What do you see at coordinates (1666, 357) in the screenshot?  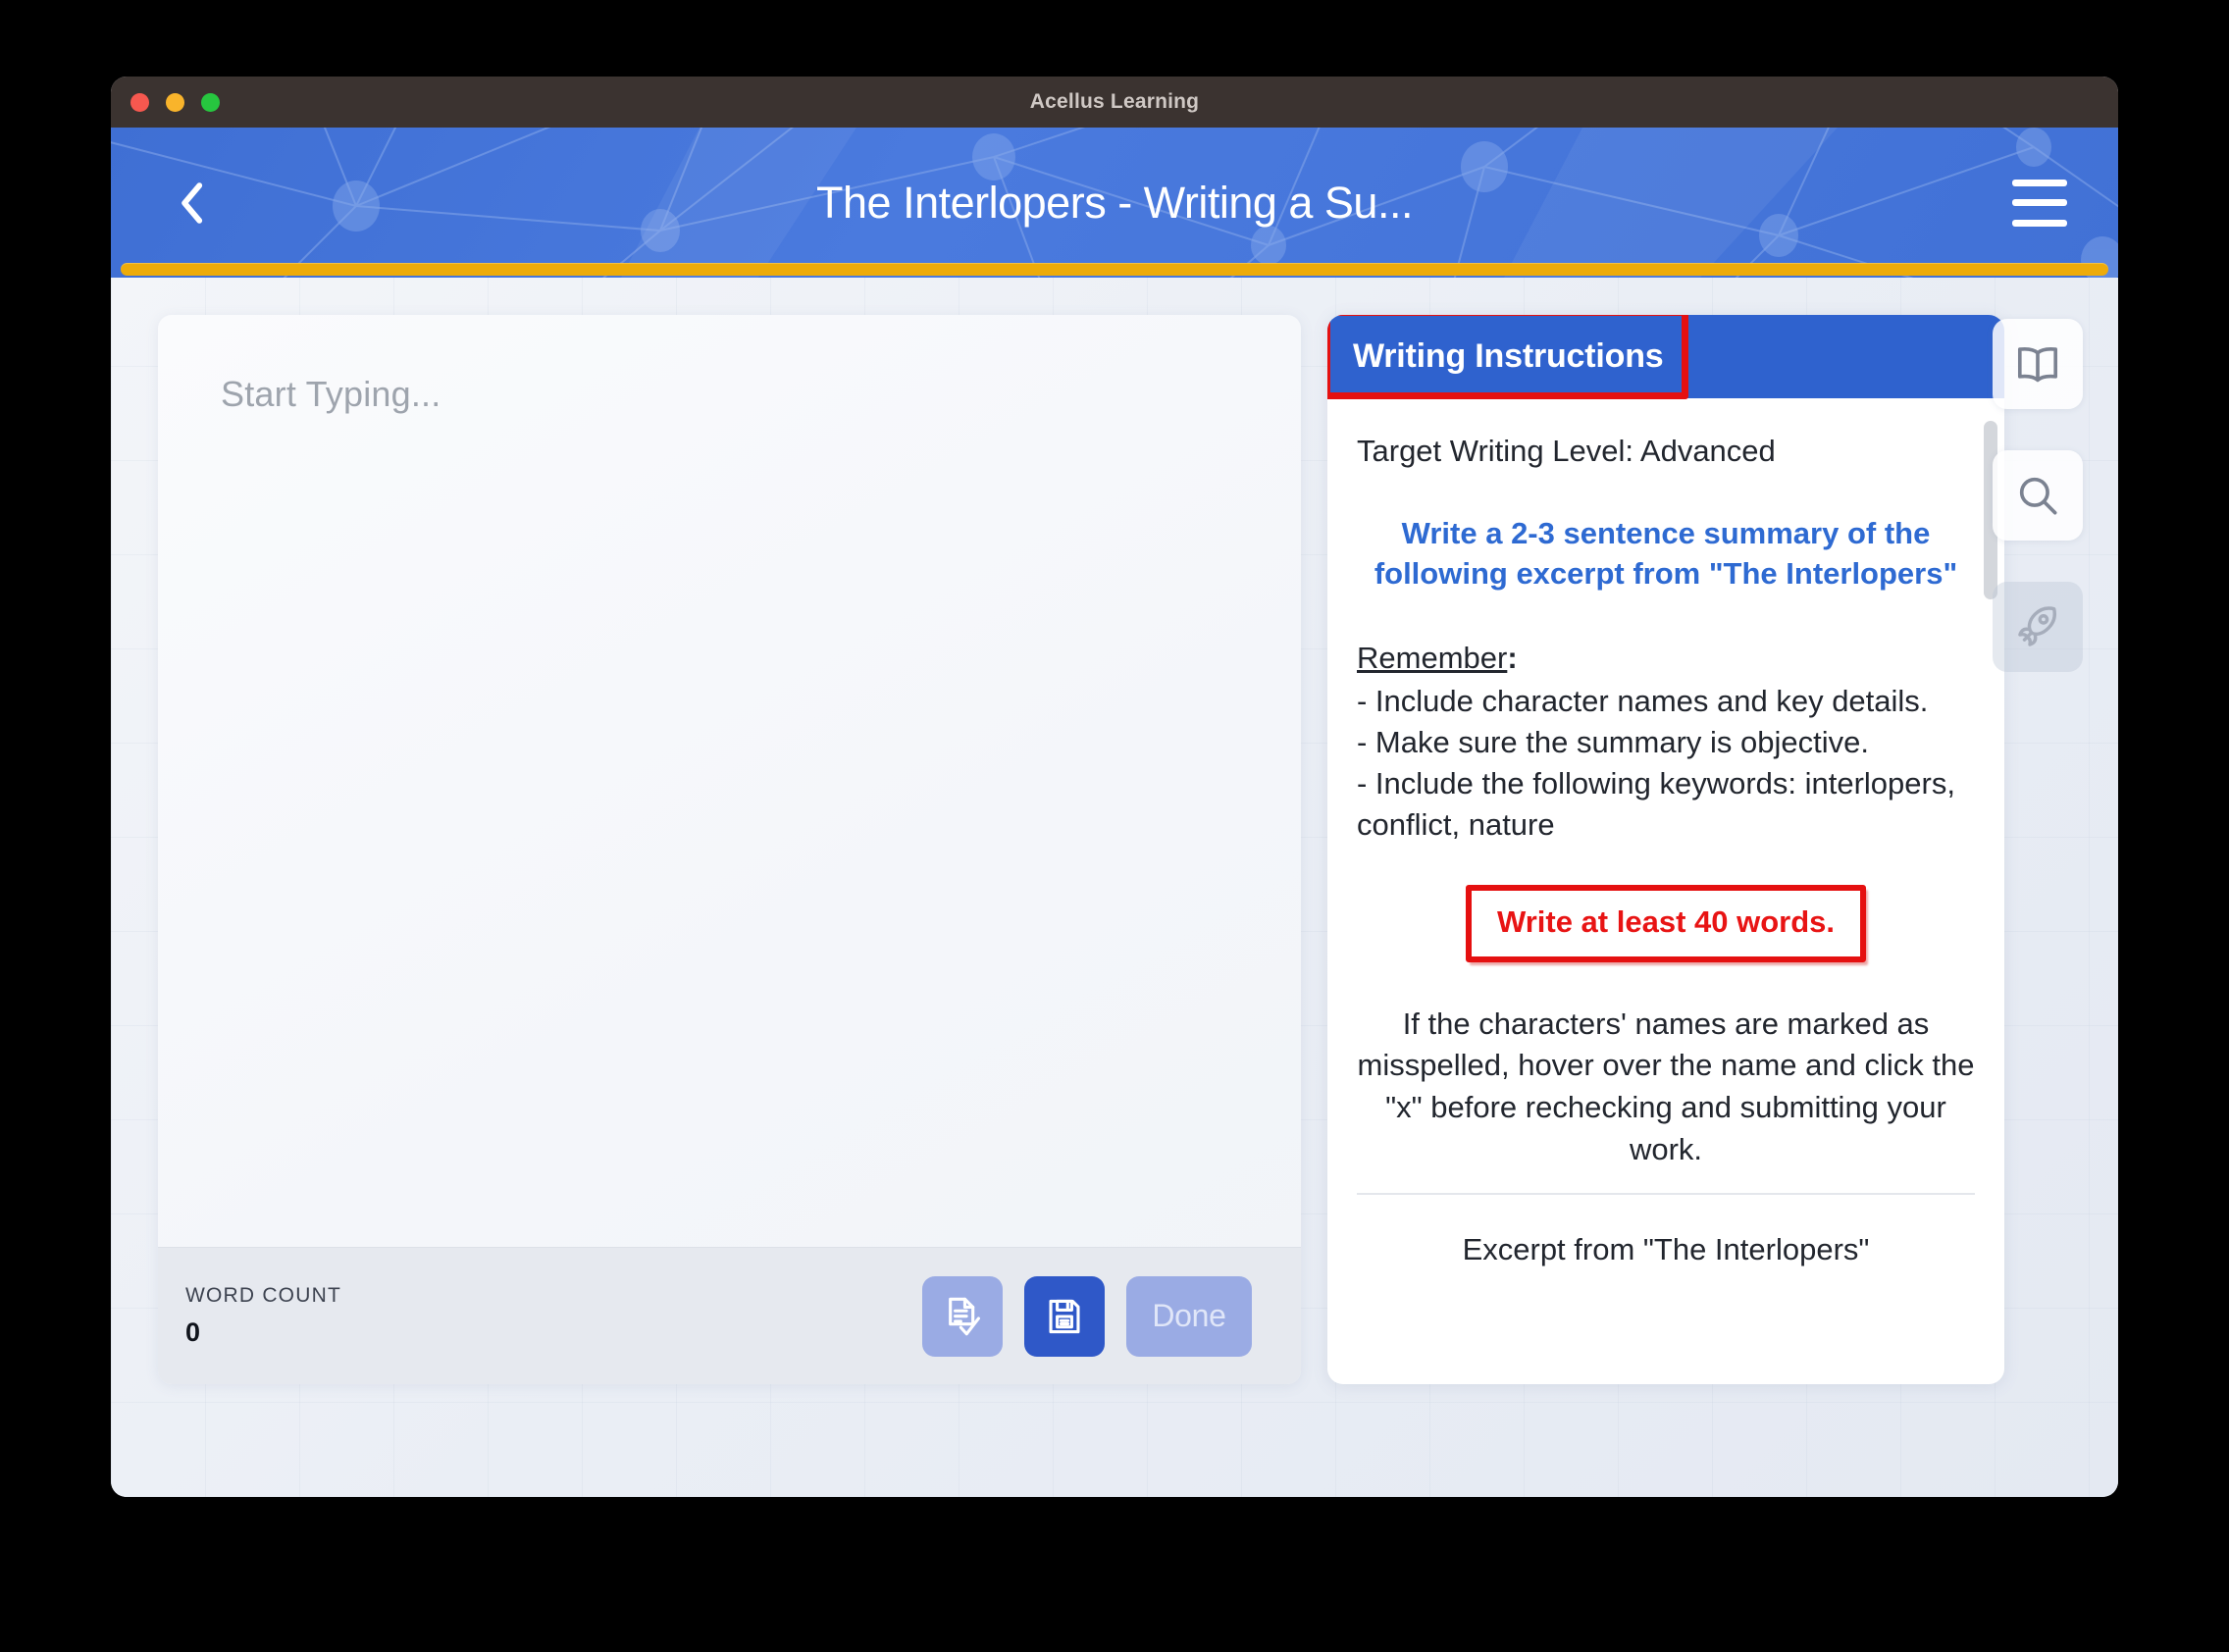 I see `instructions-panel-header: Writing Instructions` at bounding box center [1666, 357].